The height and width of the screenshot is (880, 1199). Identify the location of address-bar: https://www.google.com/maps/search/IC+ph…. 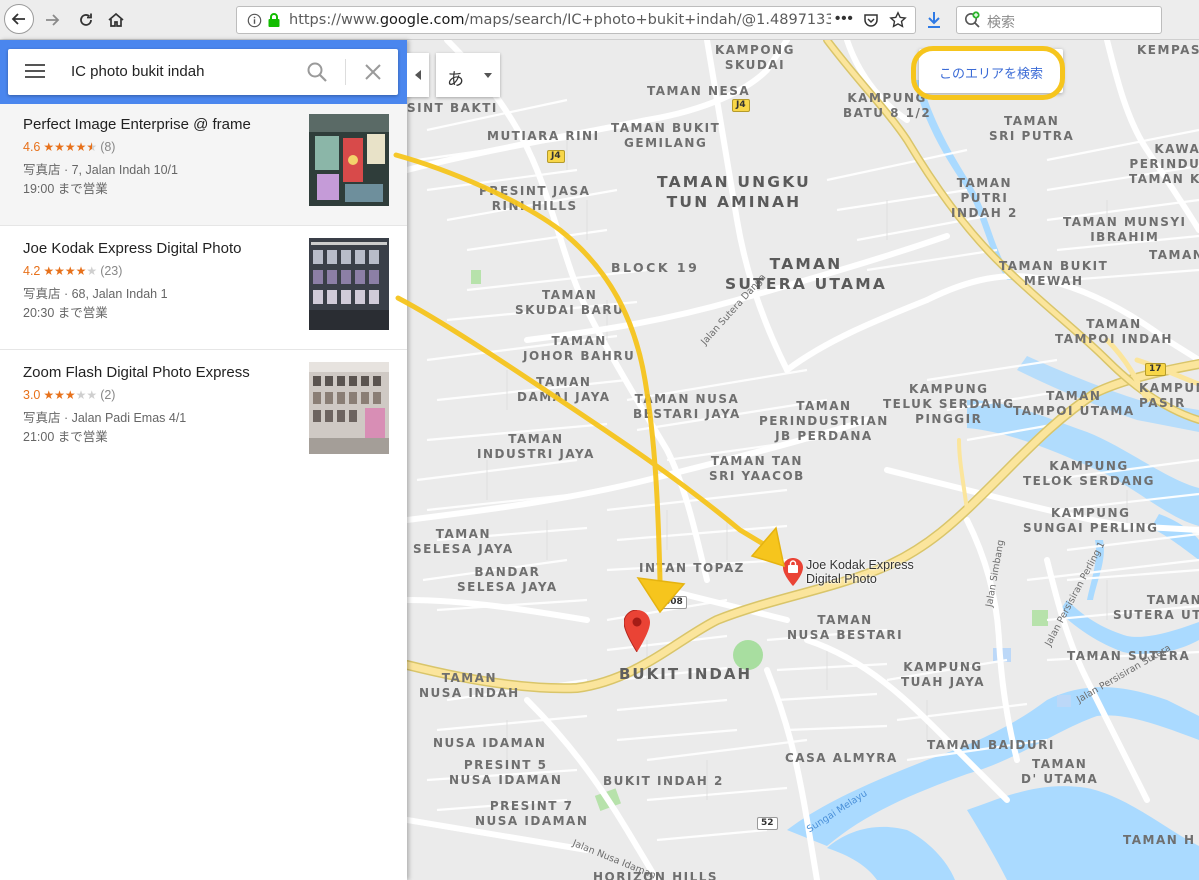
(576, 20).